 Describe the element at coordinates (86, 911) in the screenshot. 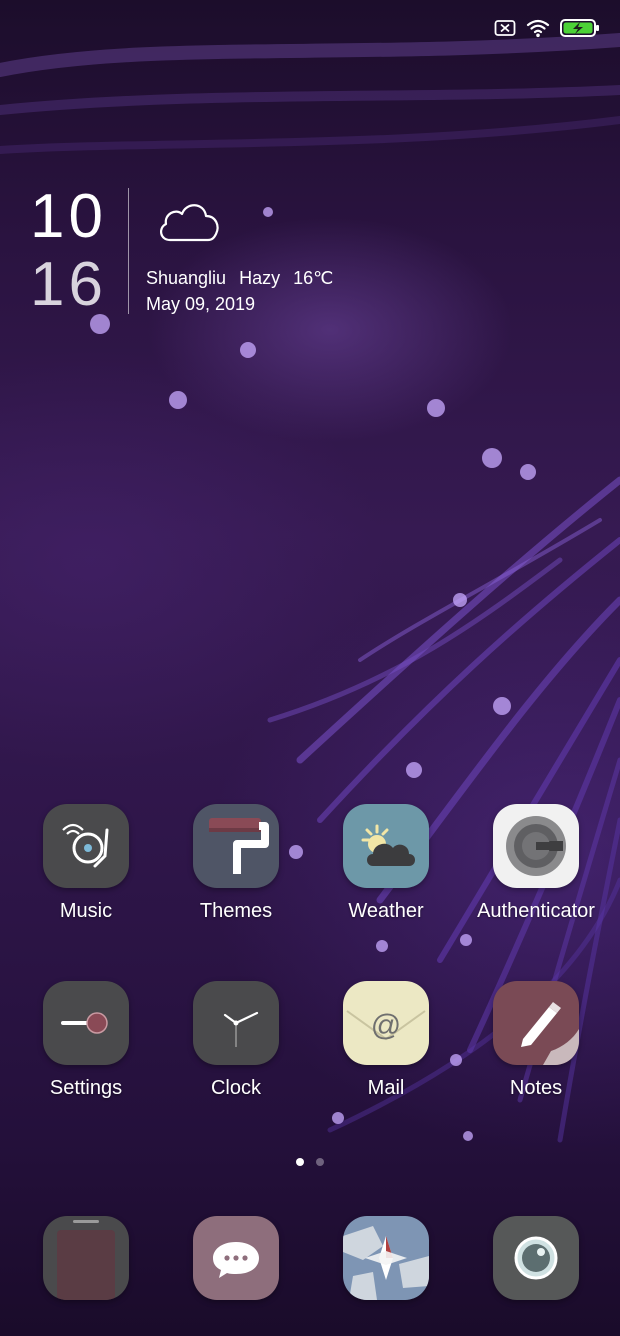

I see `app-label: Music` at that location.